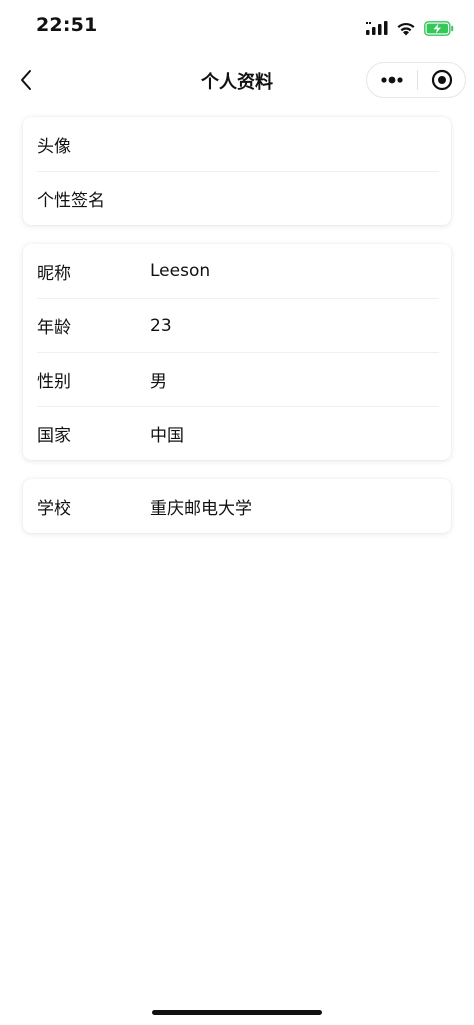  I want to click on signature-label: 个性签名, so click(71, 201).